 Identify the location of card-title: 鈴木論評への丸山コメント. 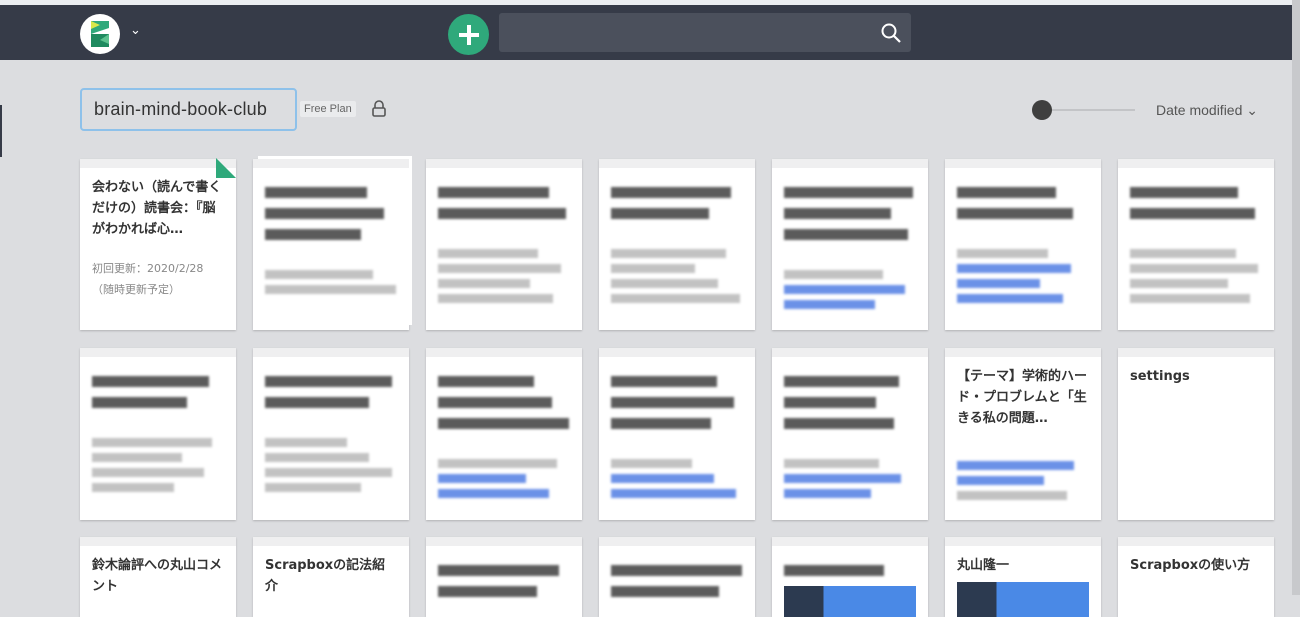
(157, 576).